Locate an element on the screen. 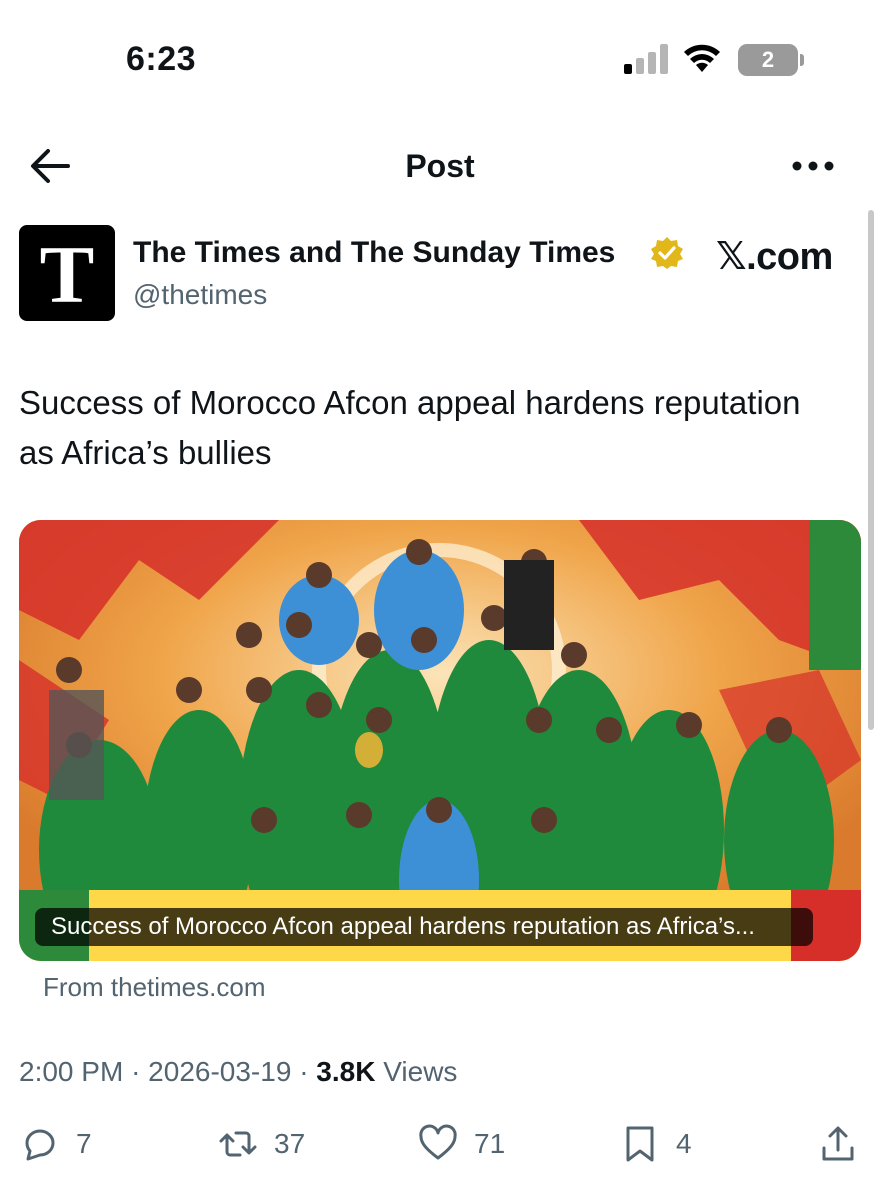 The height and width of the screenshot is (1200, 880). battery-icon: 2 is located at coordinates (771, 60).